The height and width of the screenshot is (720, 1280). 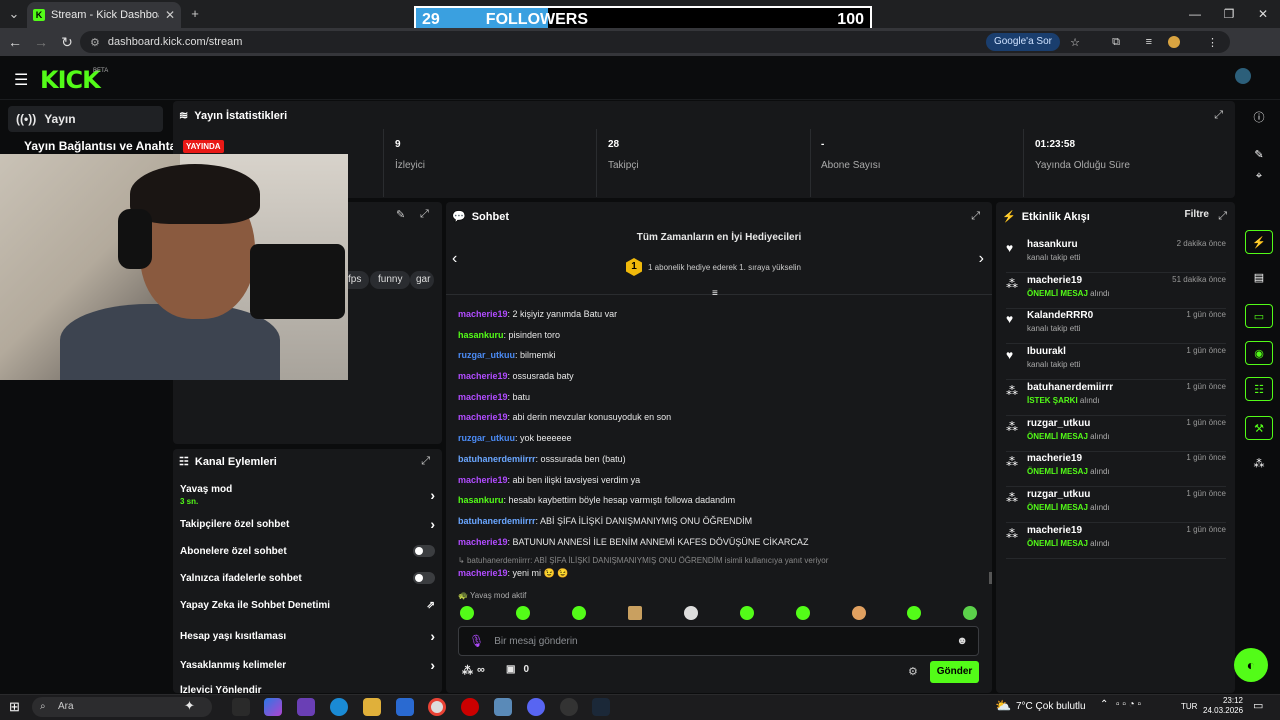 What do you see at coordinates (913, 671) in the screenshot?
I see `chat-settings-gear-icon: ⚙` at bounding box center [913, 671].